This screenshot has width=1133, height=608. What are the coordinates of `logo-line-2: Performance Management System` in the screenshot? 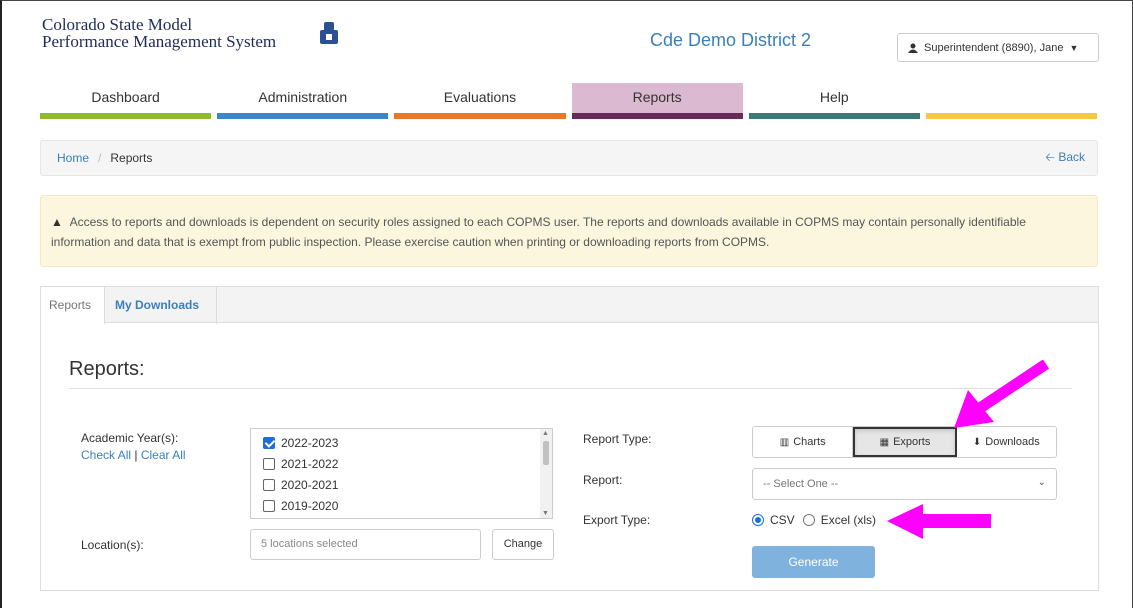 It's located at (159, 41).